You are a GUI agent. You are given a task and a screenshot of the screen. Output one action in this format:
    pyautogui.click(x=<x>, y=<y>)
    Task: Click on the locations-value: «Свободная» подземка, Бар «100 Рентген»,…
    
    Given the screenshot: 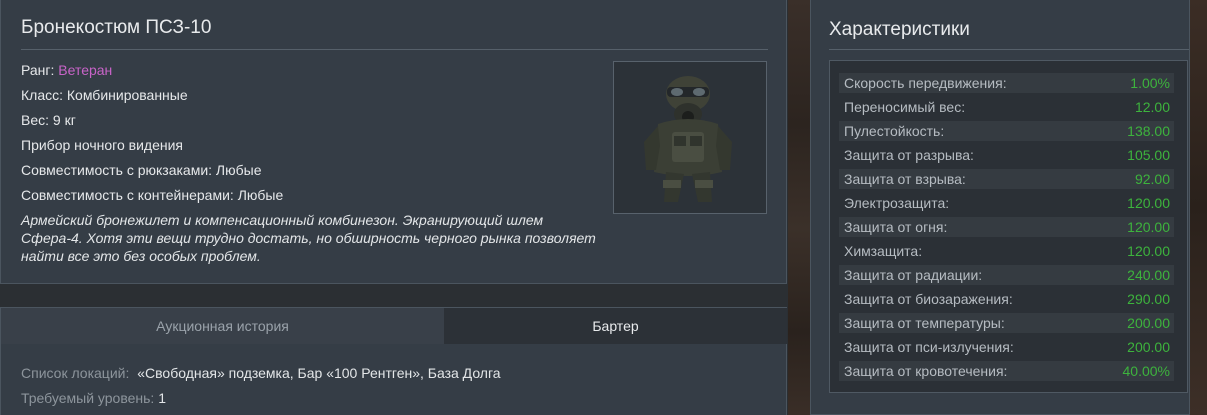 What is the action you would take?
    pyautogui.click(x=319, y=373)
    